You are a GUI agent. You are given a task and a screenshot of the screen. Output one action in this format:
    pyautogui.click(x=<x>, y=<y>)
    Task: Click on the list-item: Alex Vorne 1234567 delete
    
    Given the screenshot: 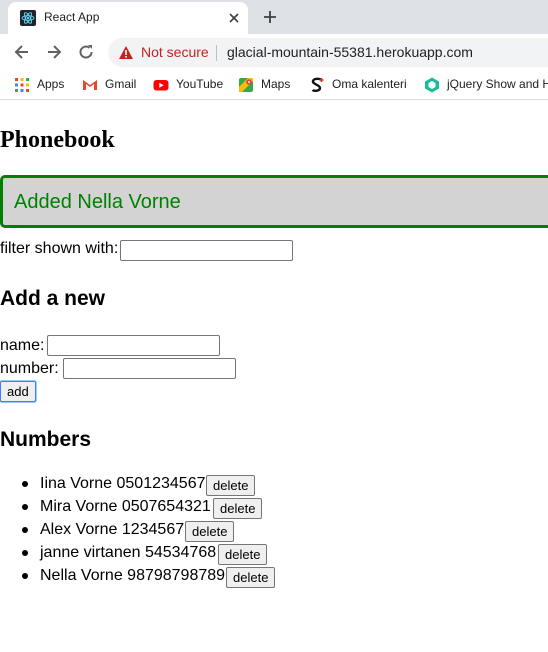 What is the action you would take?
    pyautogui.click(x=117, y=530)
    